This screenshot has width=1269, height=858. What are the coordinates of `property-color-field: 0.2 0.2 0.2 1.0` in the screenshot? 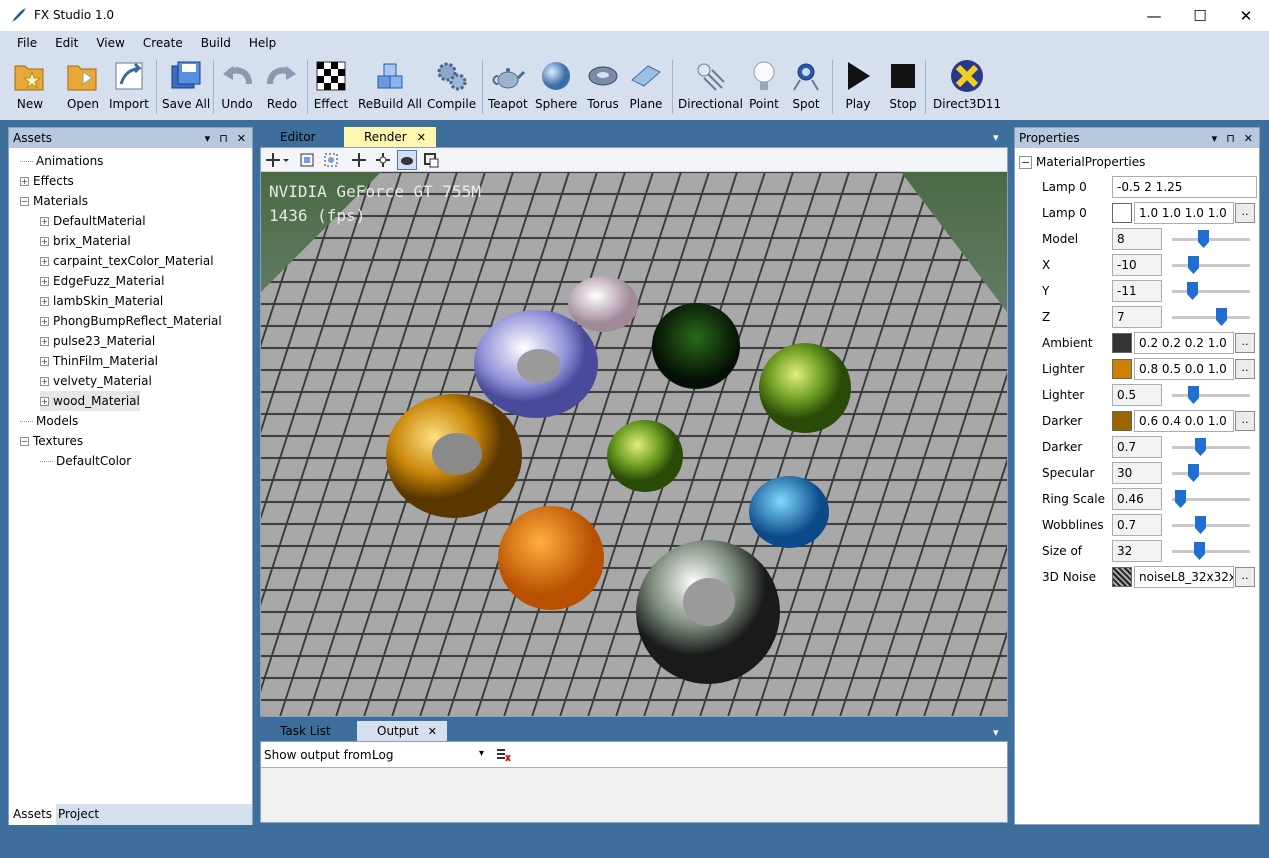 It's located at (1184, 343).